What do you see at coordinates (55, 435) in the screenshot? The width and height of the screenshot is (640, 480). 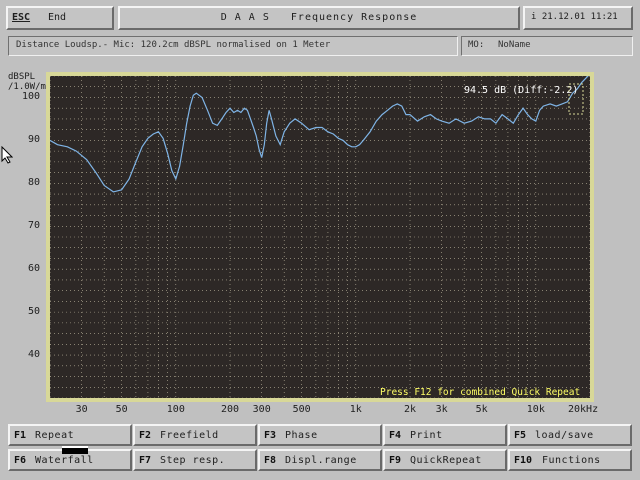 I see `fkey-label: Repeat` at bounding box center [55, 435].